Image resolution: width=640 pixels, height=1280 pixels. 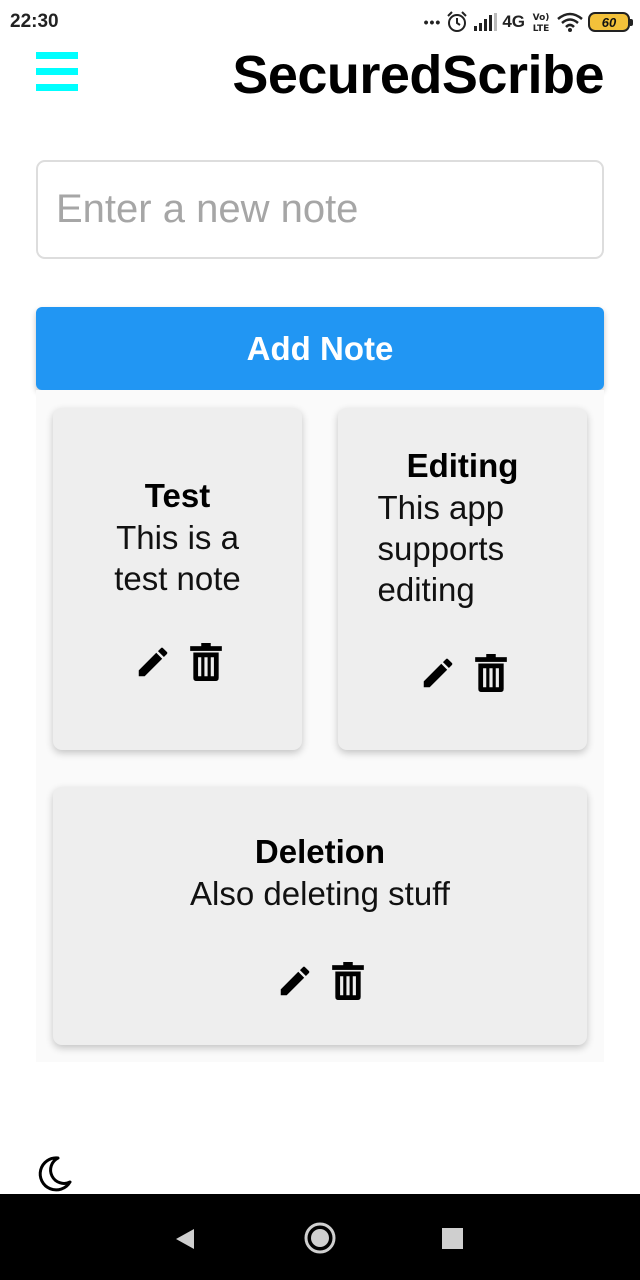 I want to click on svg-text: Vo), so click(x=541, y=18).